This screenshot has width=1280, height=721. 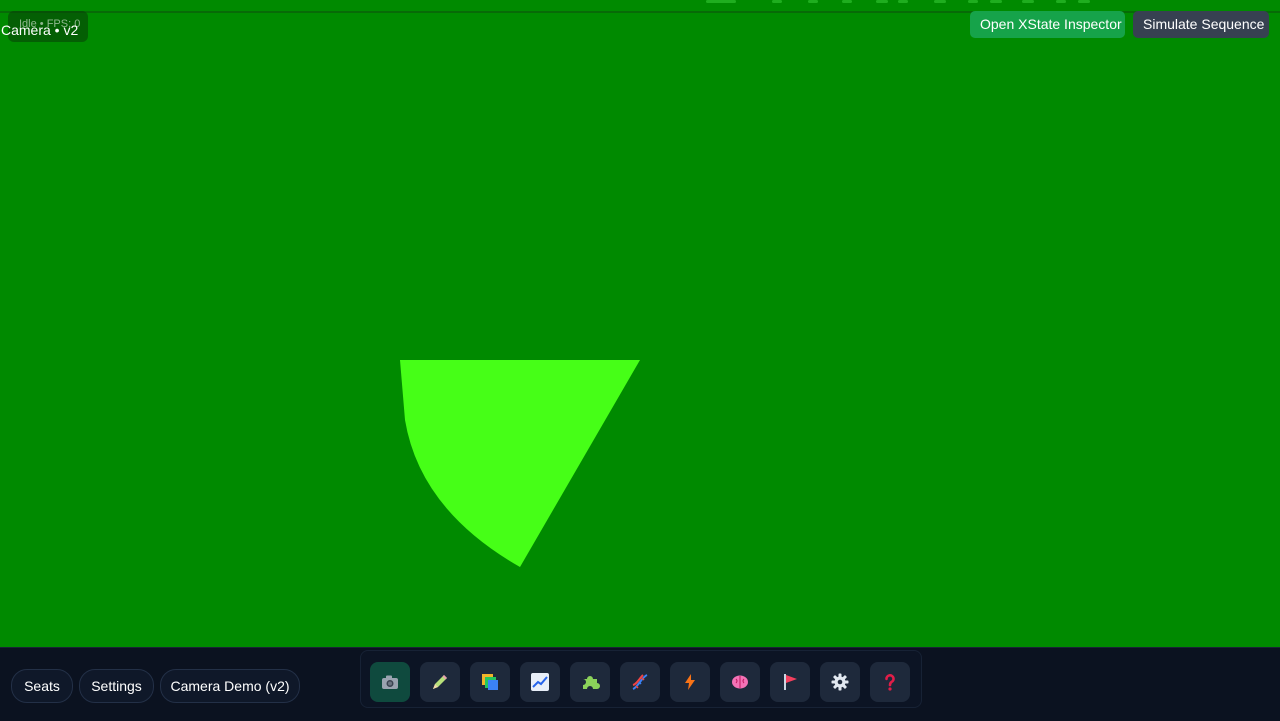 I want to click on puzzle-icon, so click(x=590, y=682).